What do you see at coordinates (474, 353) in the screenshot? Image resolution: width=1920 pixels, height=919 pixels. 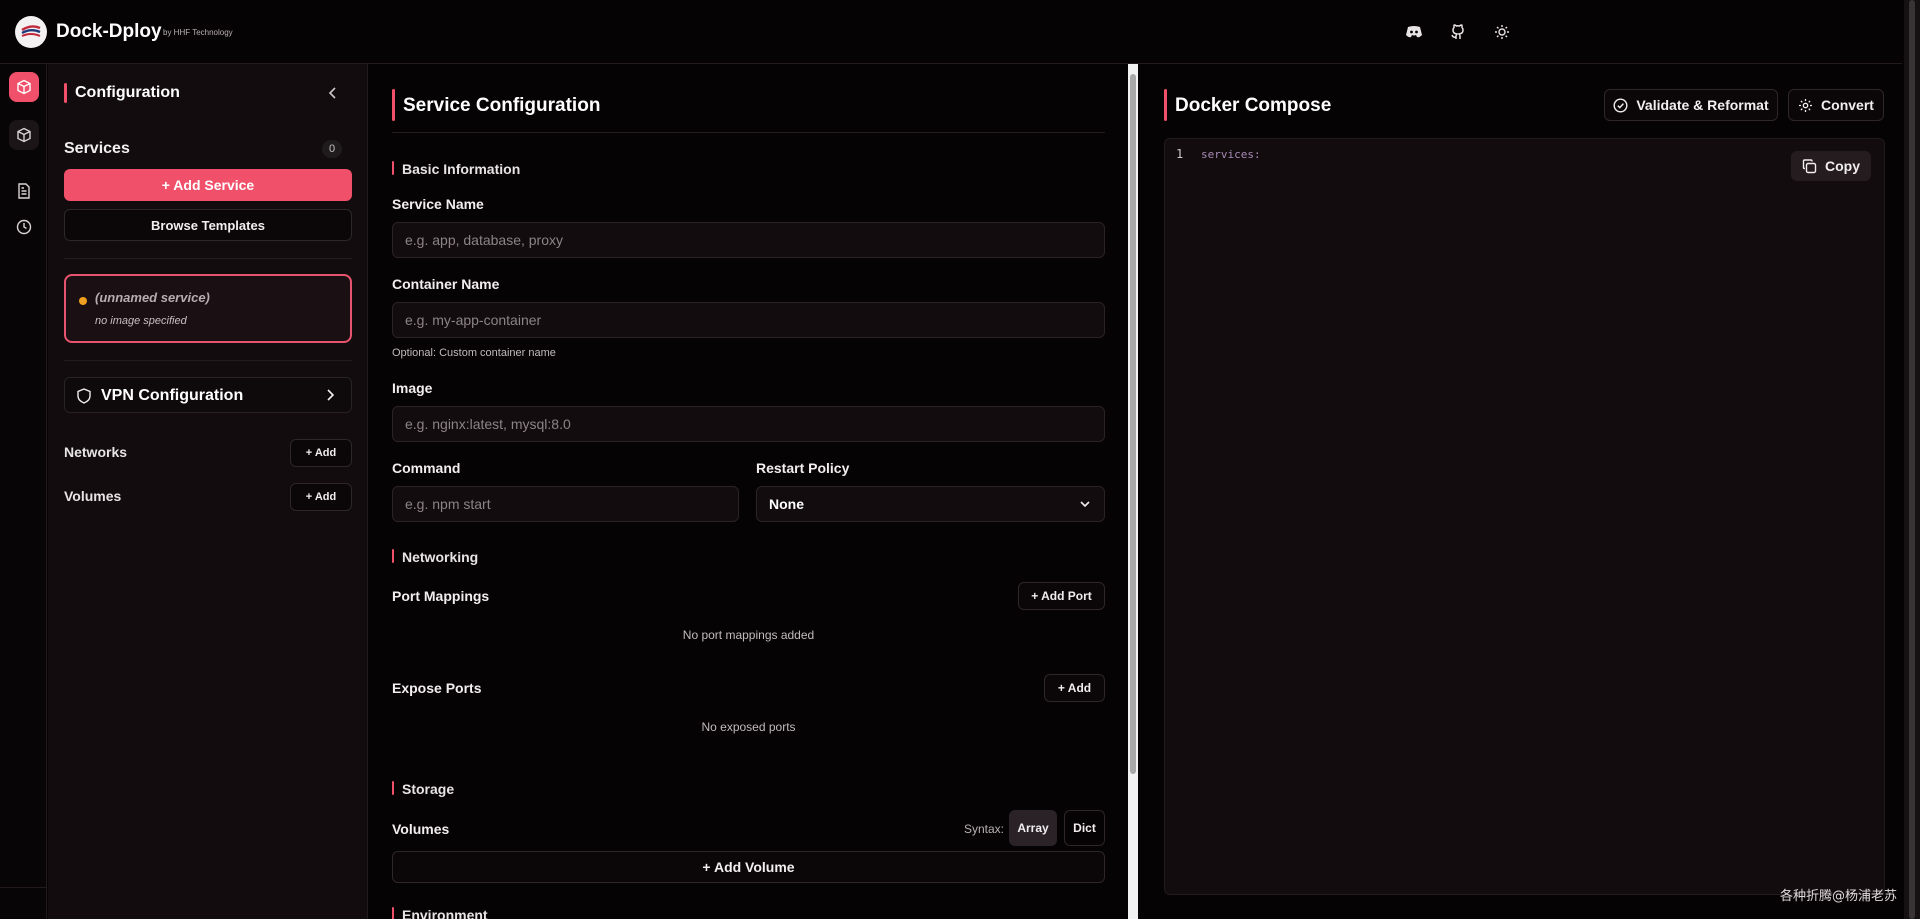 I see `container-name-hint: Optional: Custom container name` at bounding box center [474, 353].